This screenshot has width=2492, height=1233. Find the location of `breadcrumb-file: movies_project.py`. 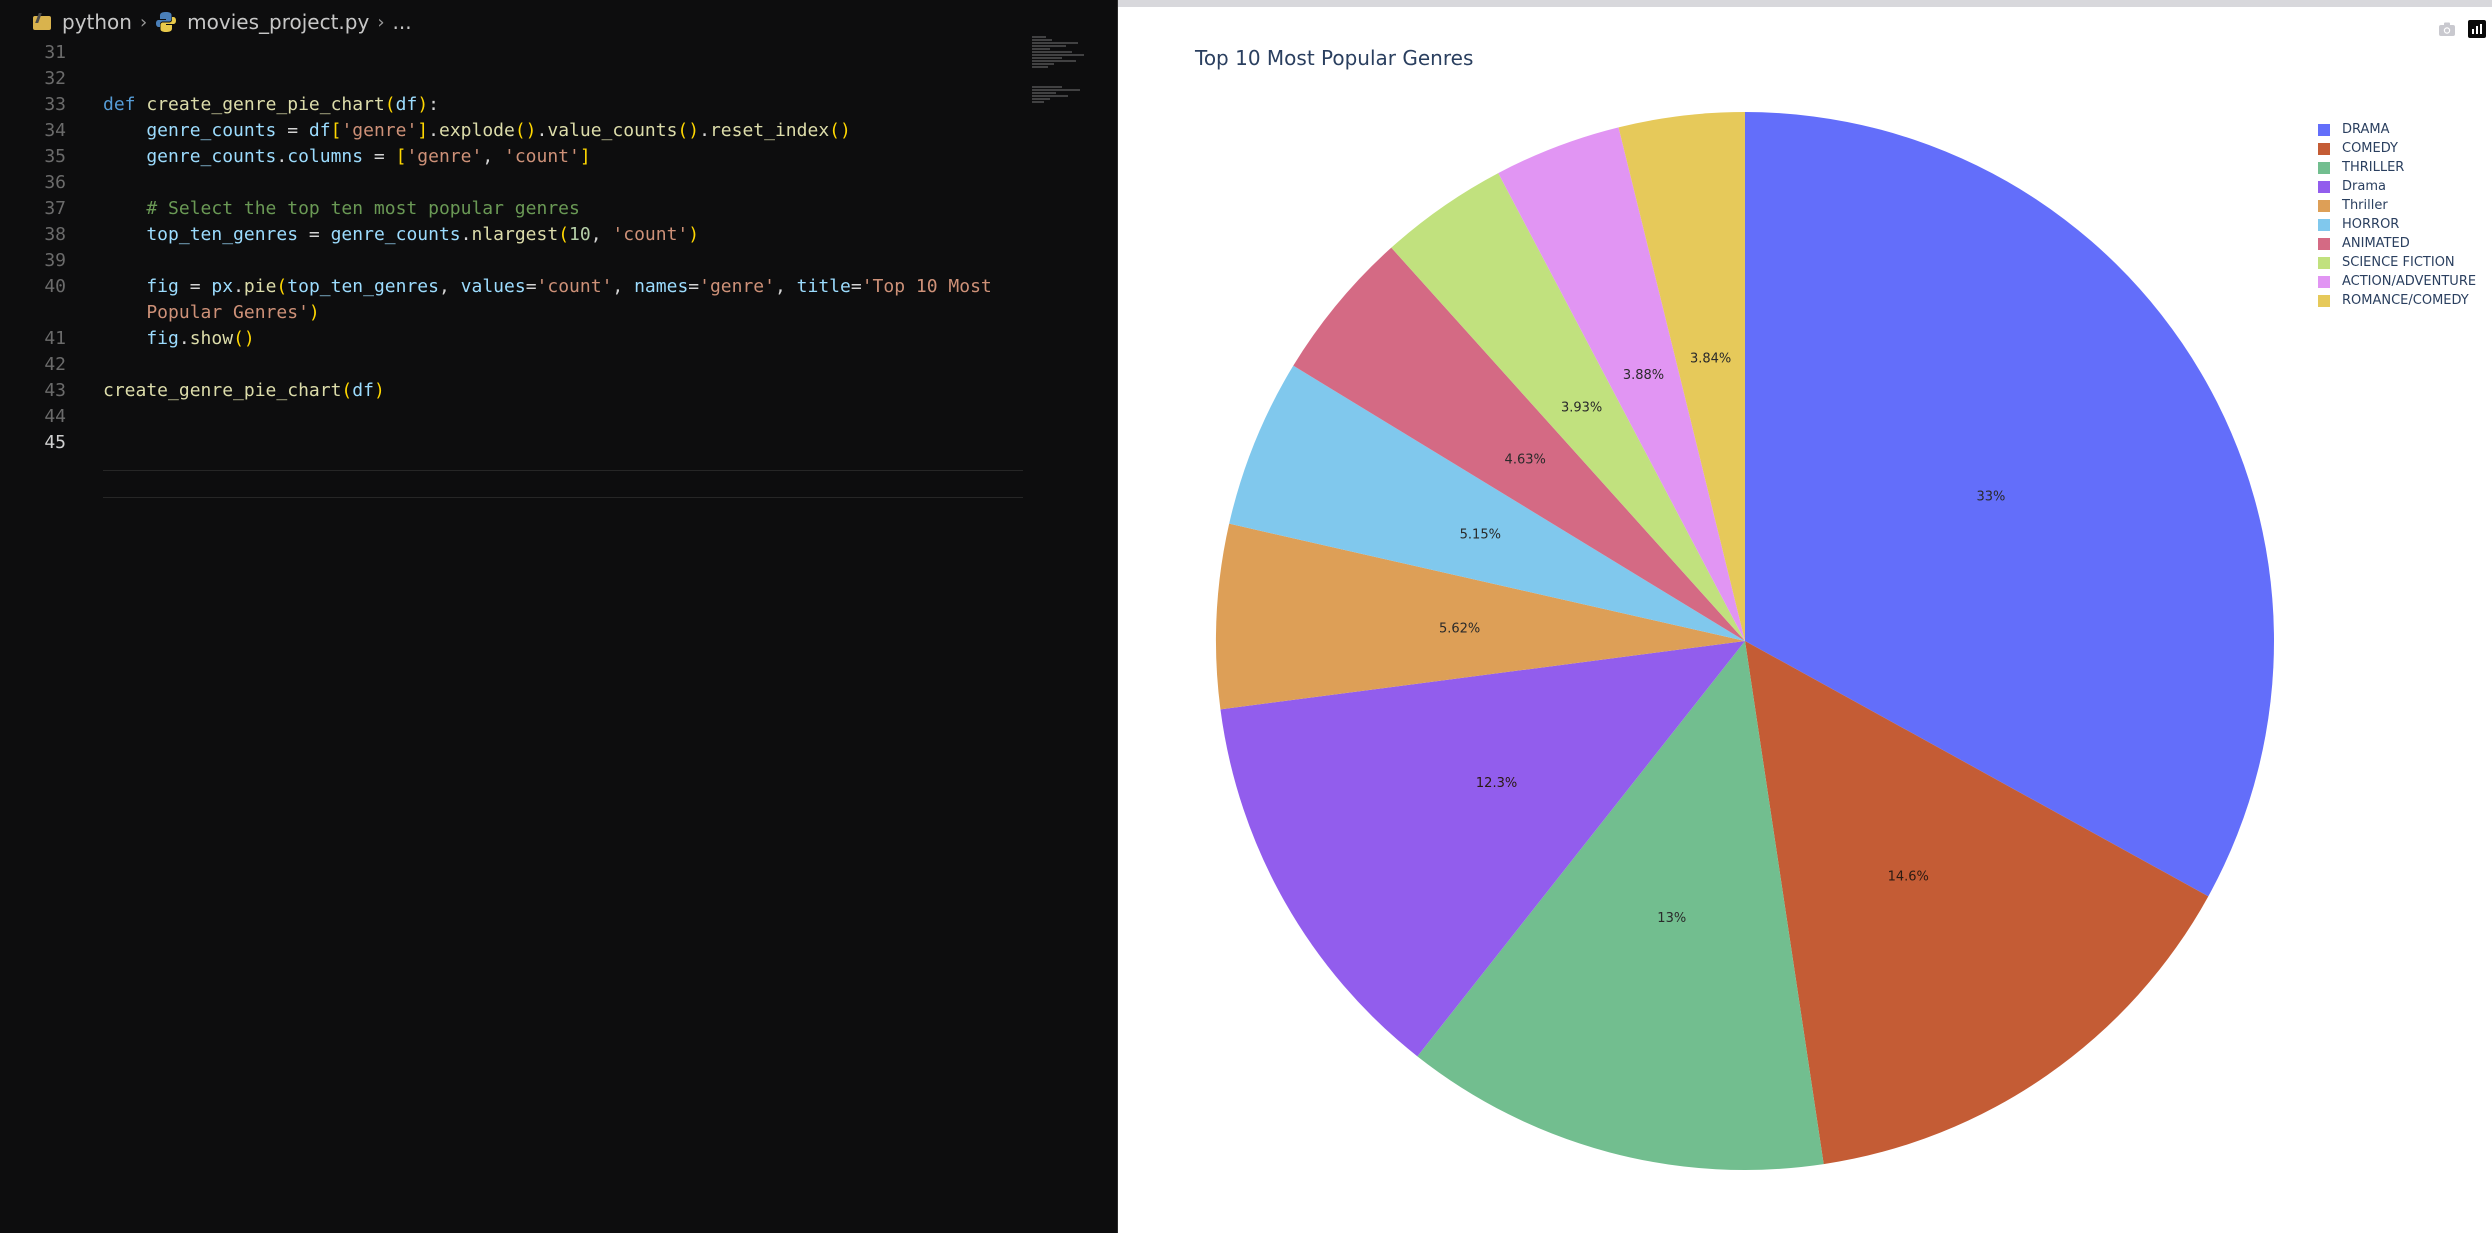

breadcrumb-file: movies_project.py is located at coordinates (262, 22).